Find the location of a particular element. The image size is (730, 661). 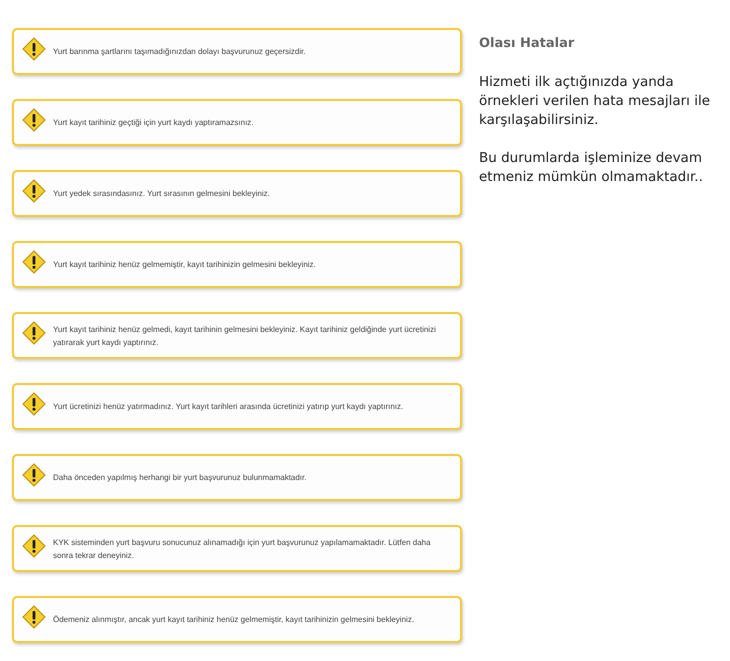

alert-message: Yurt barınma şartlarını taşımadığınızdan dolayı başvurunuz geçersizdir. is located at coordinates (179, 52).